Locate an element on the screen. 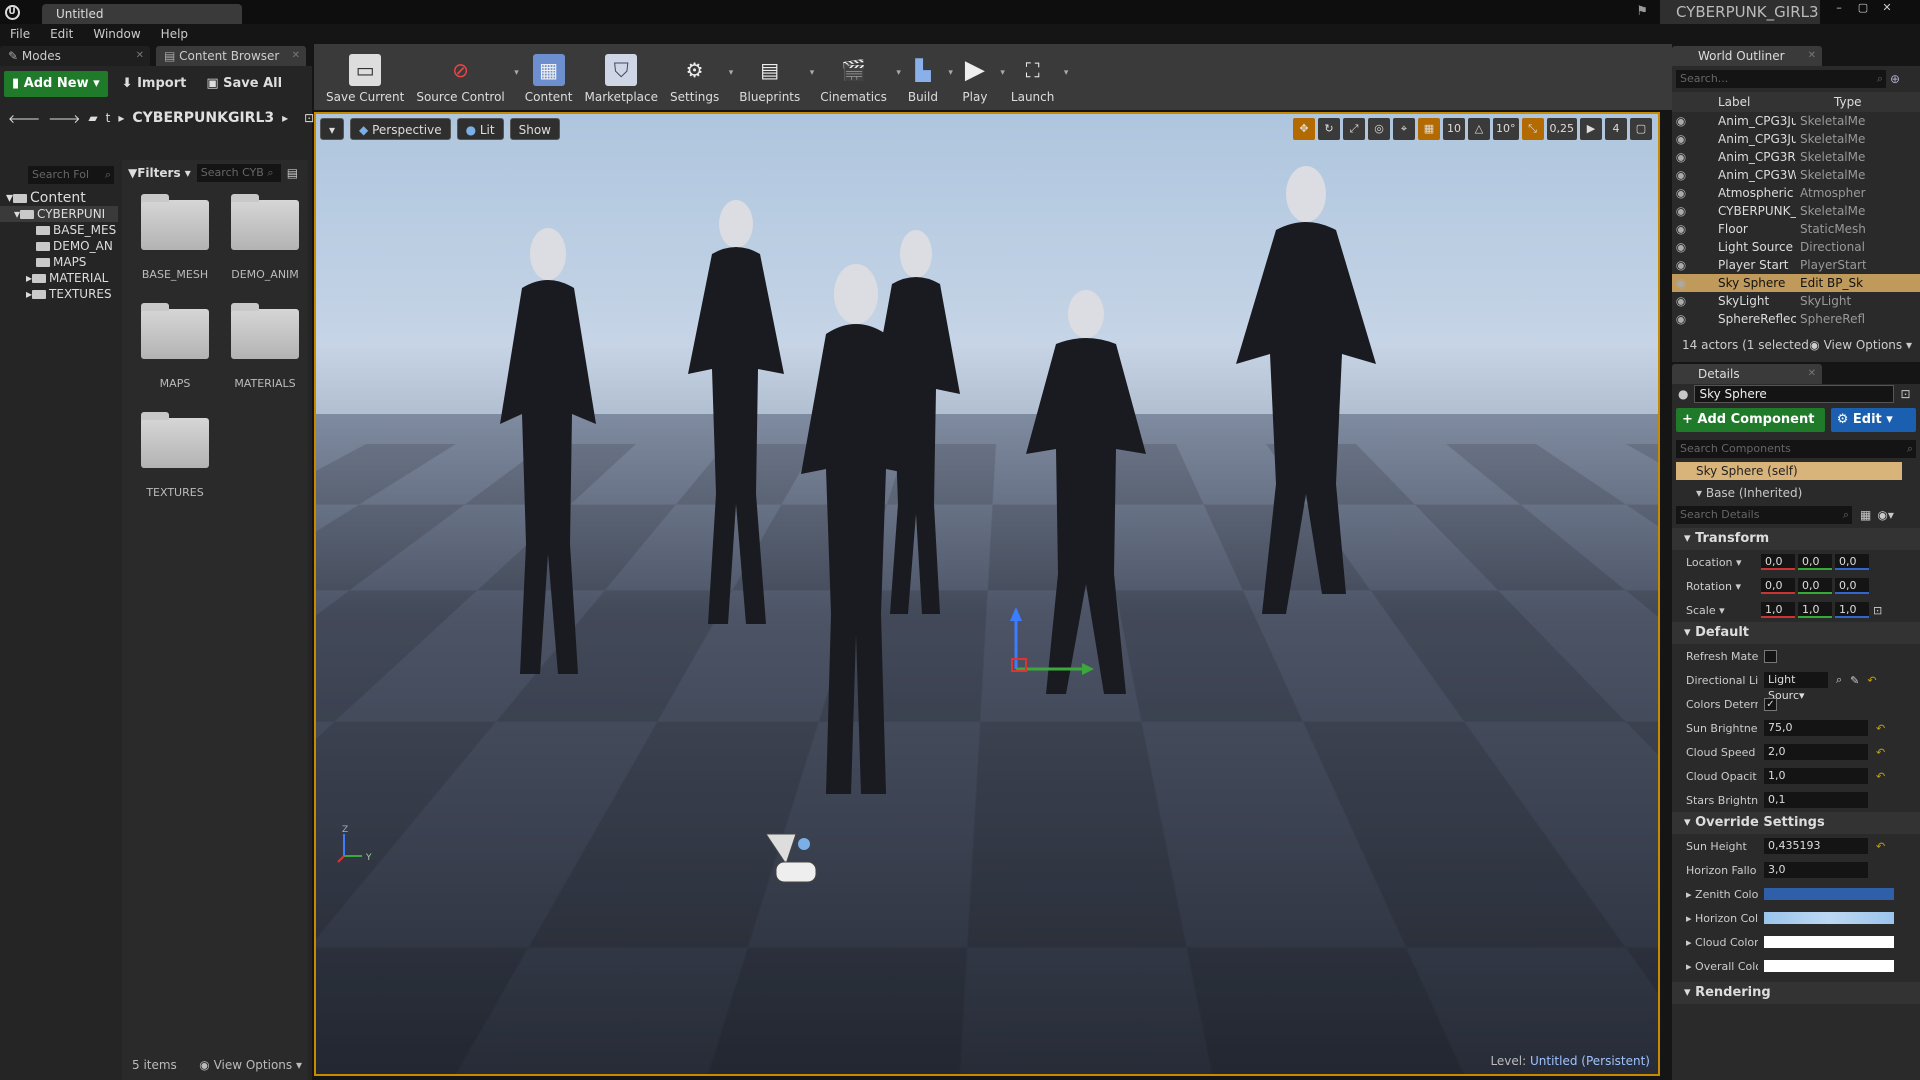 Image resolution: width=1920 pixels, height=1080 pixels. forward-arrow-icon: 🡒 is located at coordinates (64, 118).